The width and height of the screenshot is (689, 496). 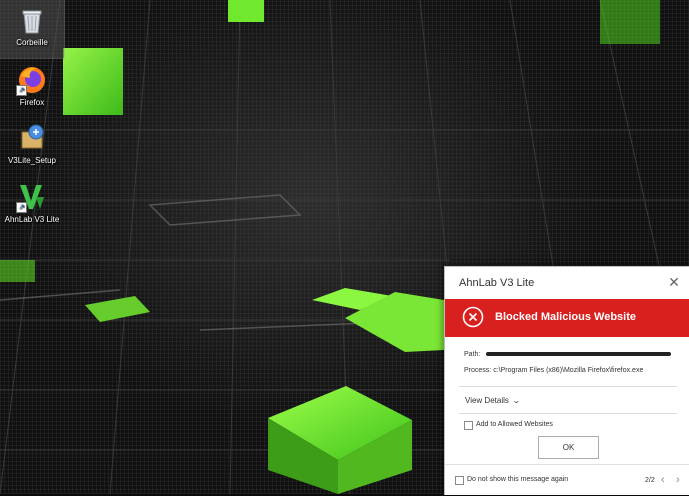 I want to click on desktop-icon-v3lite-setup: V3Lite_Setup, so click(x=32, y=142).